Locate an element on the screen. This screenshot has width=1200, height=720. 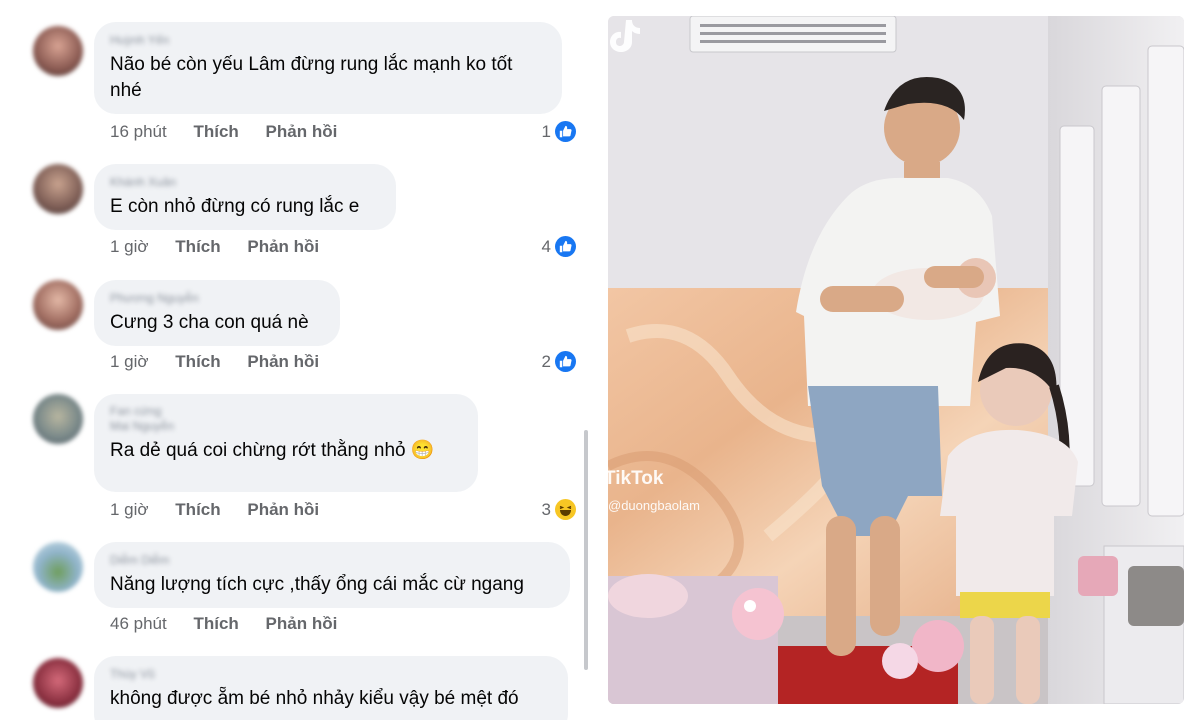
reaction-count: 2 is located at coordinates (546, 361).